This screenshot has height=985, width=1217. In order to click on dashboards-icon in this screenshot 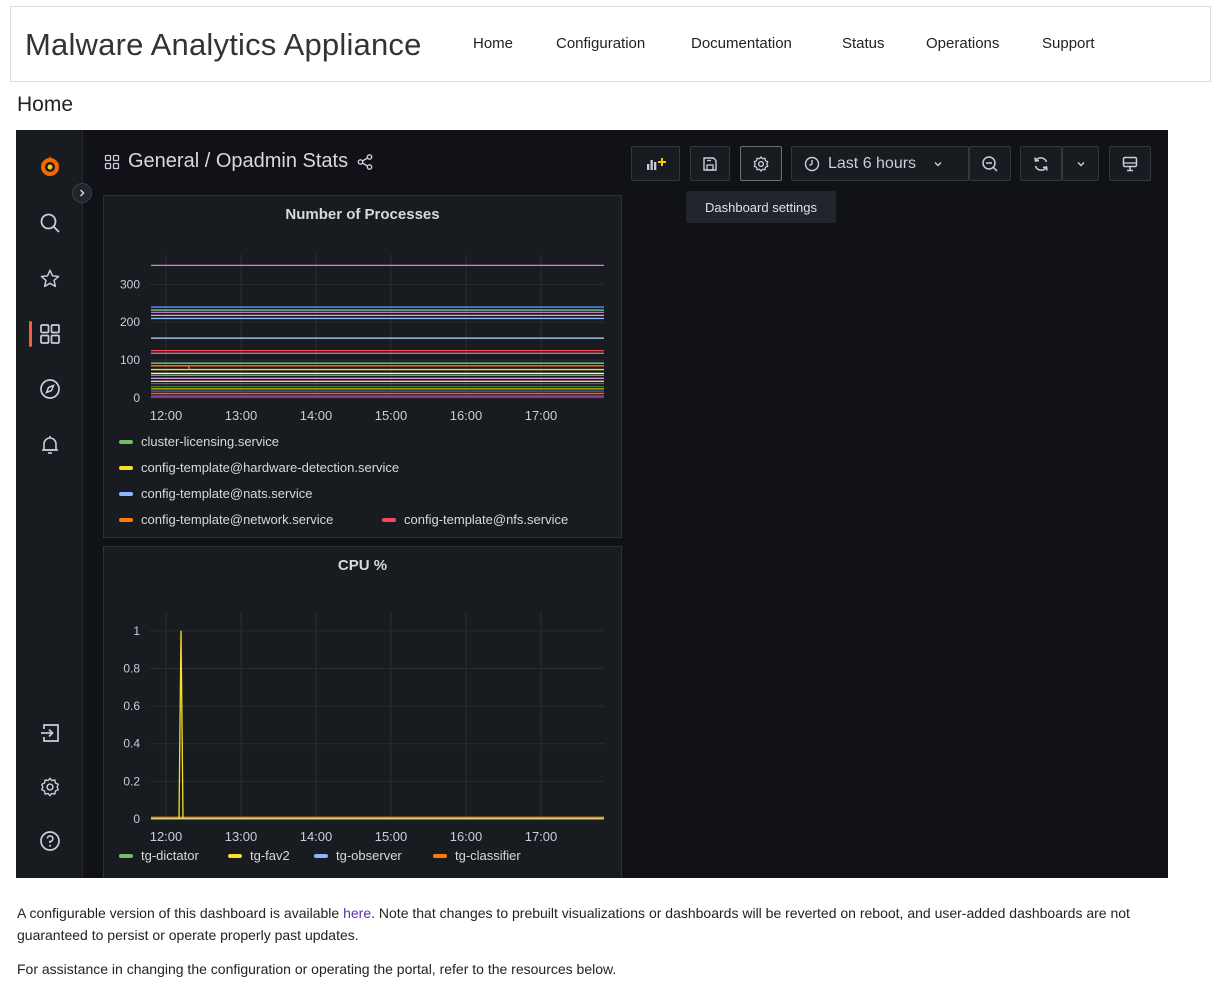, I will do `click(50, 334)`.